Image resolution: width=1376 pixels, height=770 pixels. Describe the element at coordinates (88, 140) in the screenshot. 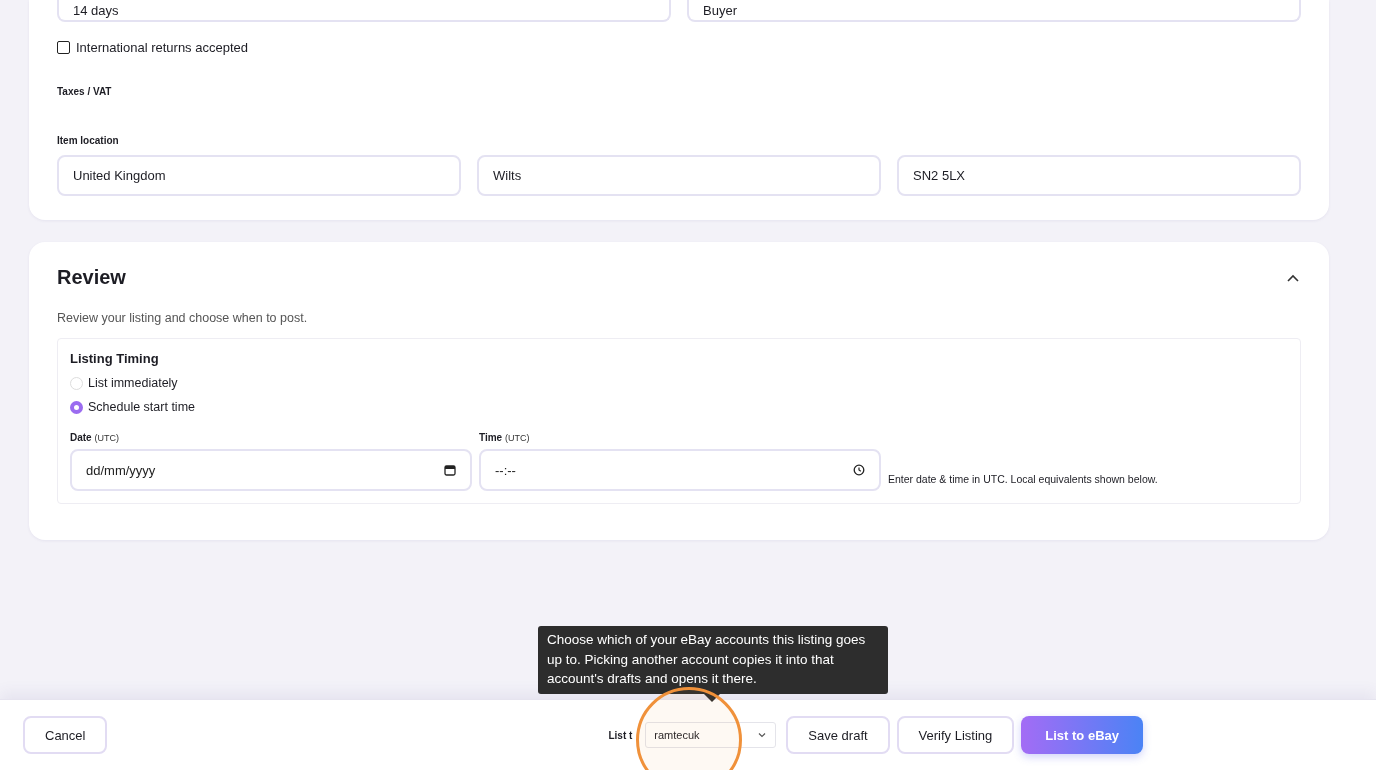

I see `field-label: Item location` at that location.